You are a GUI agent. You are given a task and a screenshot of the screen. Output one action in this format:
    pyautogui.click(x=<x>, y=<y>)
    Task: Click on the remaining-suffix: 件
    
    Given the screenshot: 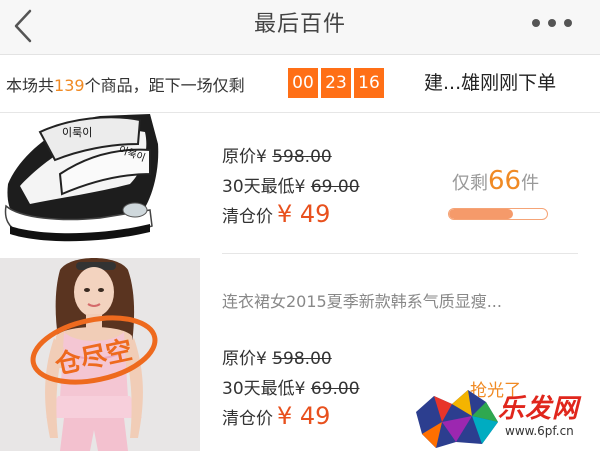 What is the action you would take?
    pyautogui.click(x=530, y=183)
    